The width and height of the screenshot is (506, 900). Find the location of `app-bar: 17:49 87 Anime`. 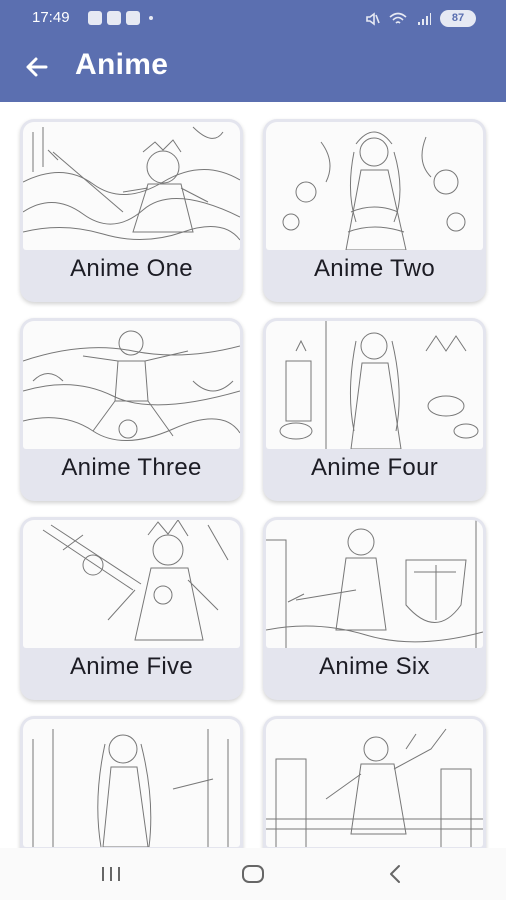

app-bar: 17:49 87 Anime is located at coordinates (253, 51).